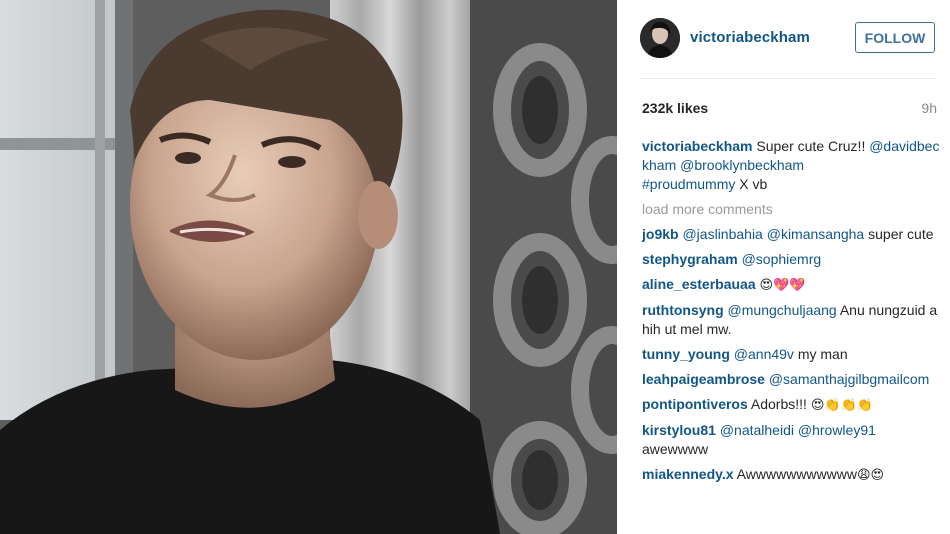  What do you see at coordinates (782, 259) in the screenshot?
I see `comment-mention: @sophiemrg` at bounding box center [782, 259].